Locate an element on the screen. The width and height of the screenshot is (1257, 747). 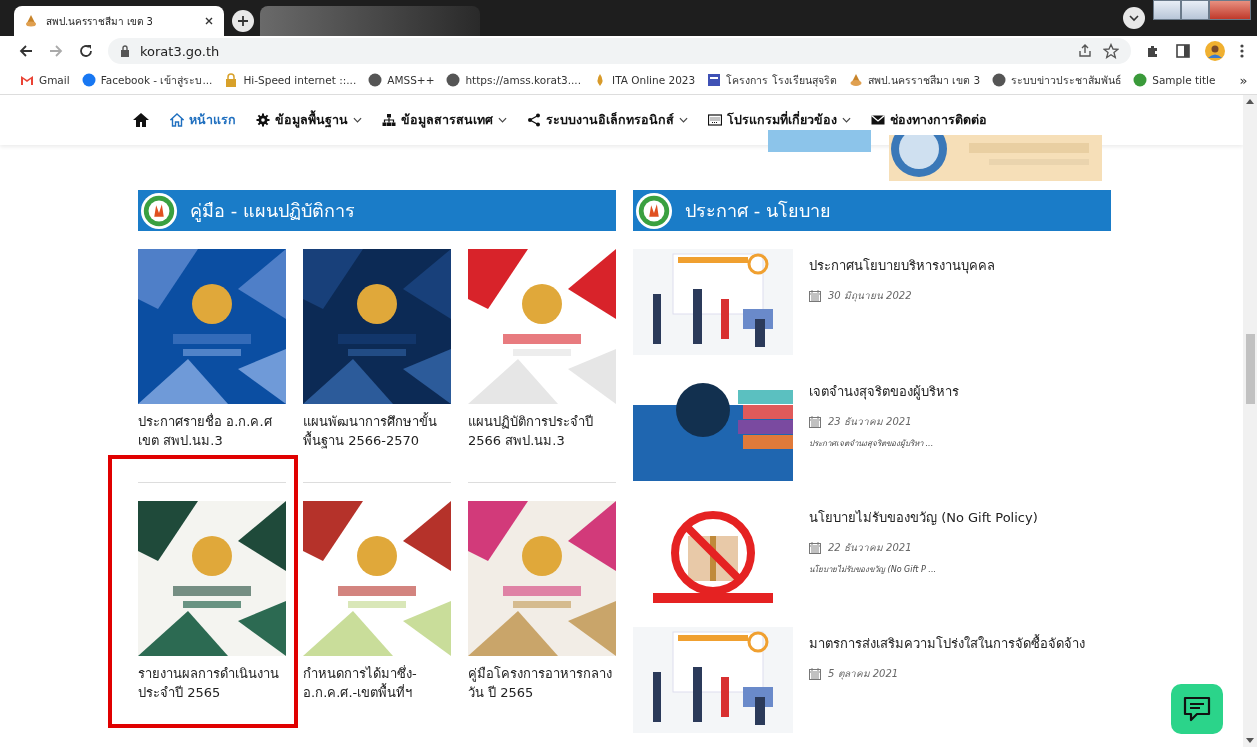
bookmark-label: สพป.นครราชสีมา เขต 3 is located at coordinates (924, 80).